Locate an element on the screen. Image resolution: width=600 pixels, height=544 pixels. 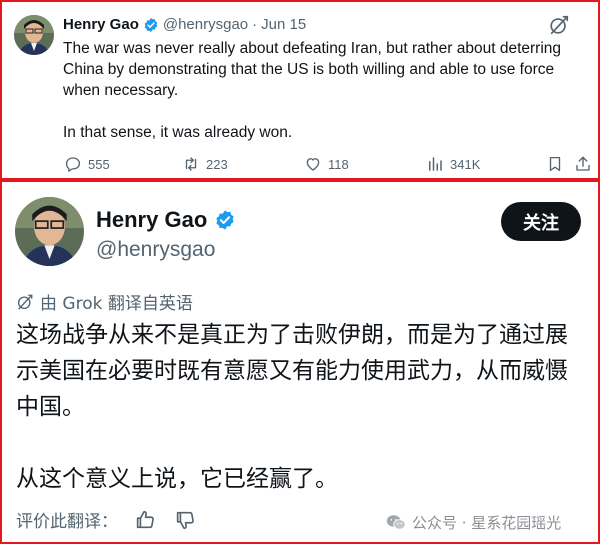
thumbs-up-icon is located at coordinates (145, 520).